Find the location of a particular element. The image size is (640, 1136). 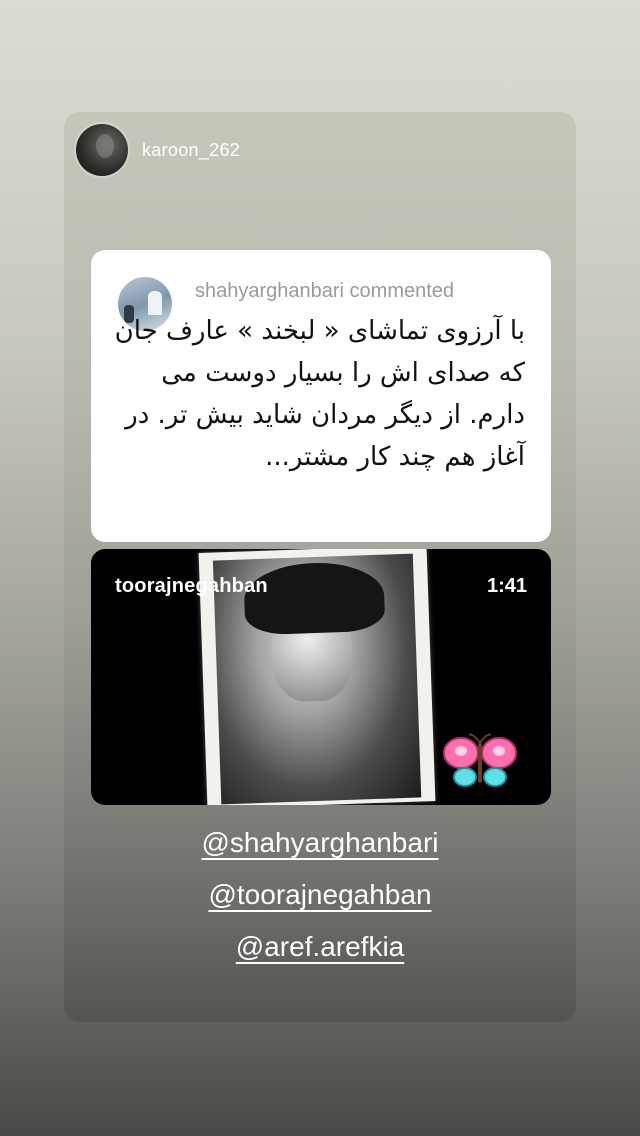

story-header: karoon_262 is located at coordinates (158, 150).